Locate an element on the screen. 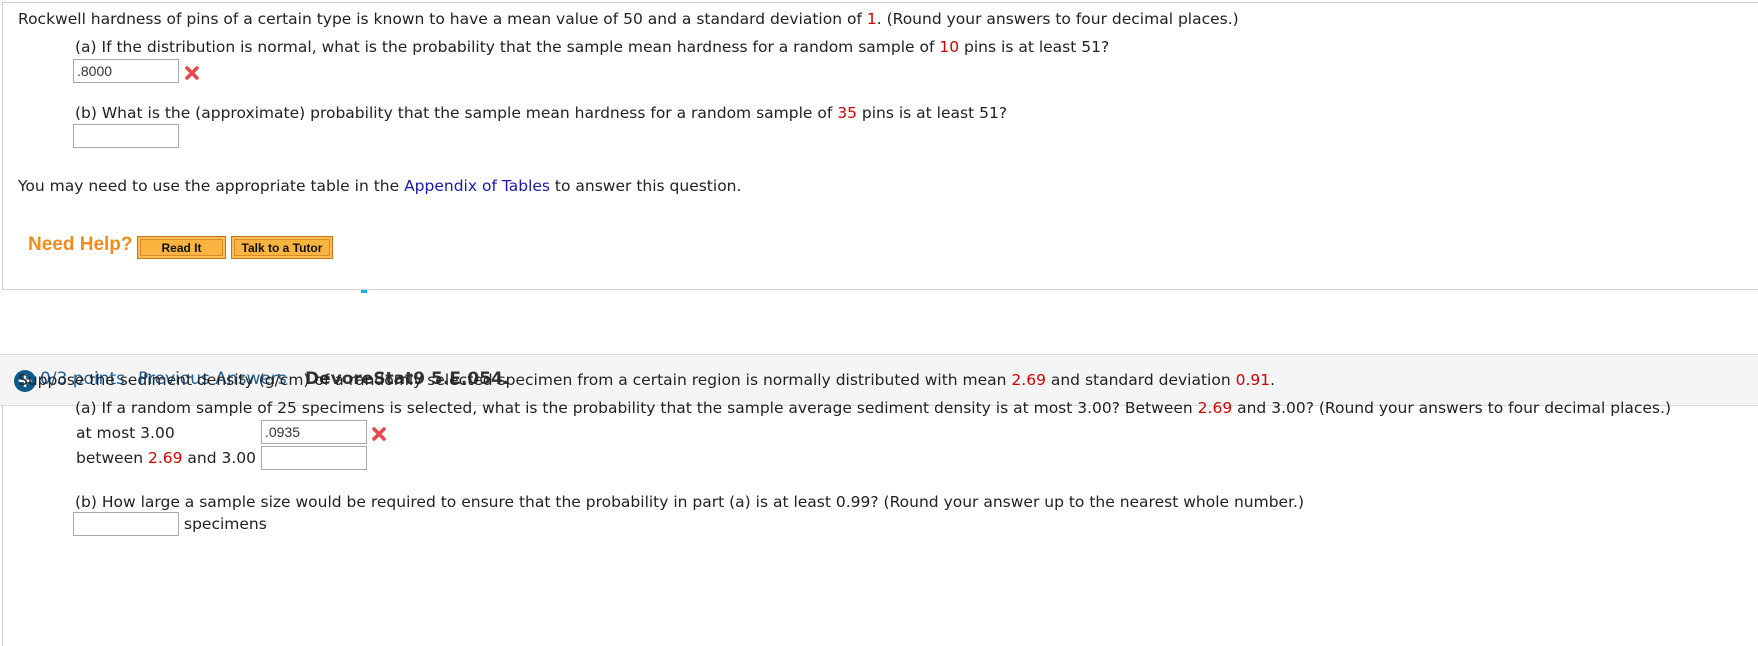 The width and height of the screenshot is (1758, 646). cursor-marker is located at coordinates (364, 291).